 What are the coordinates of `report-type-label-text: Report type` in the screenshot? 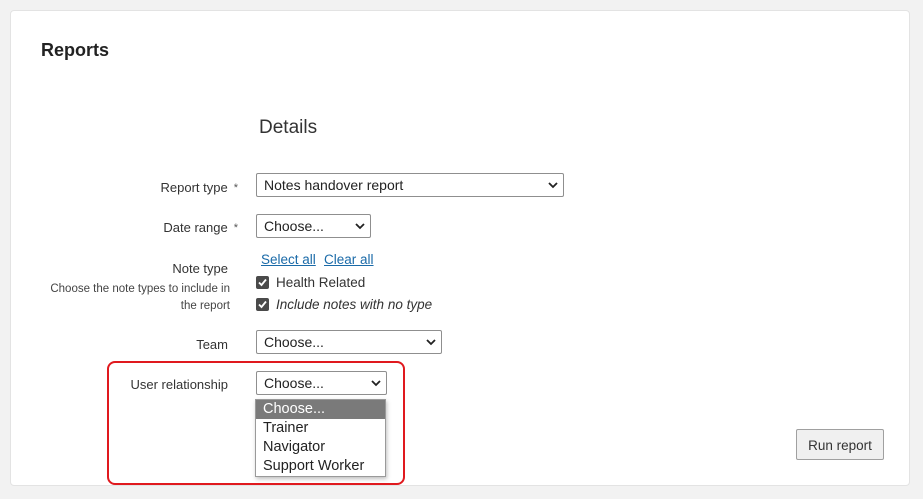 It's located at (194, 187).